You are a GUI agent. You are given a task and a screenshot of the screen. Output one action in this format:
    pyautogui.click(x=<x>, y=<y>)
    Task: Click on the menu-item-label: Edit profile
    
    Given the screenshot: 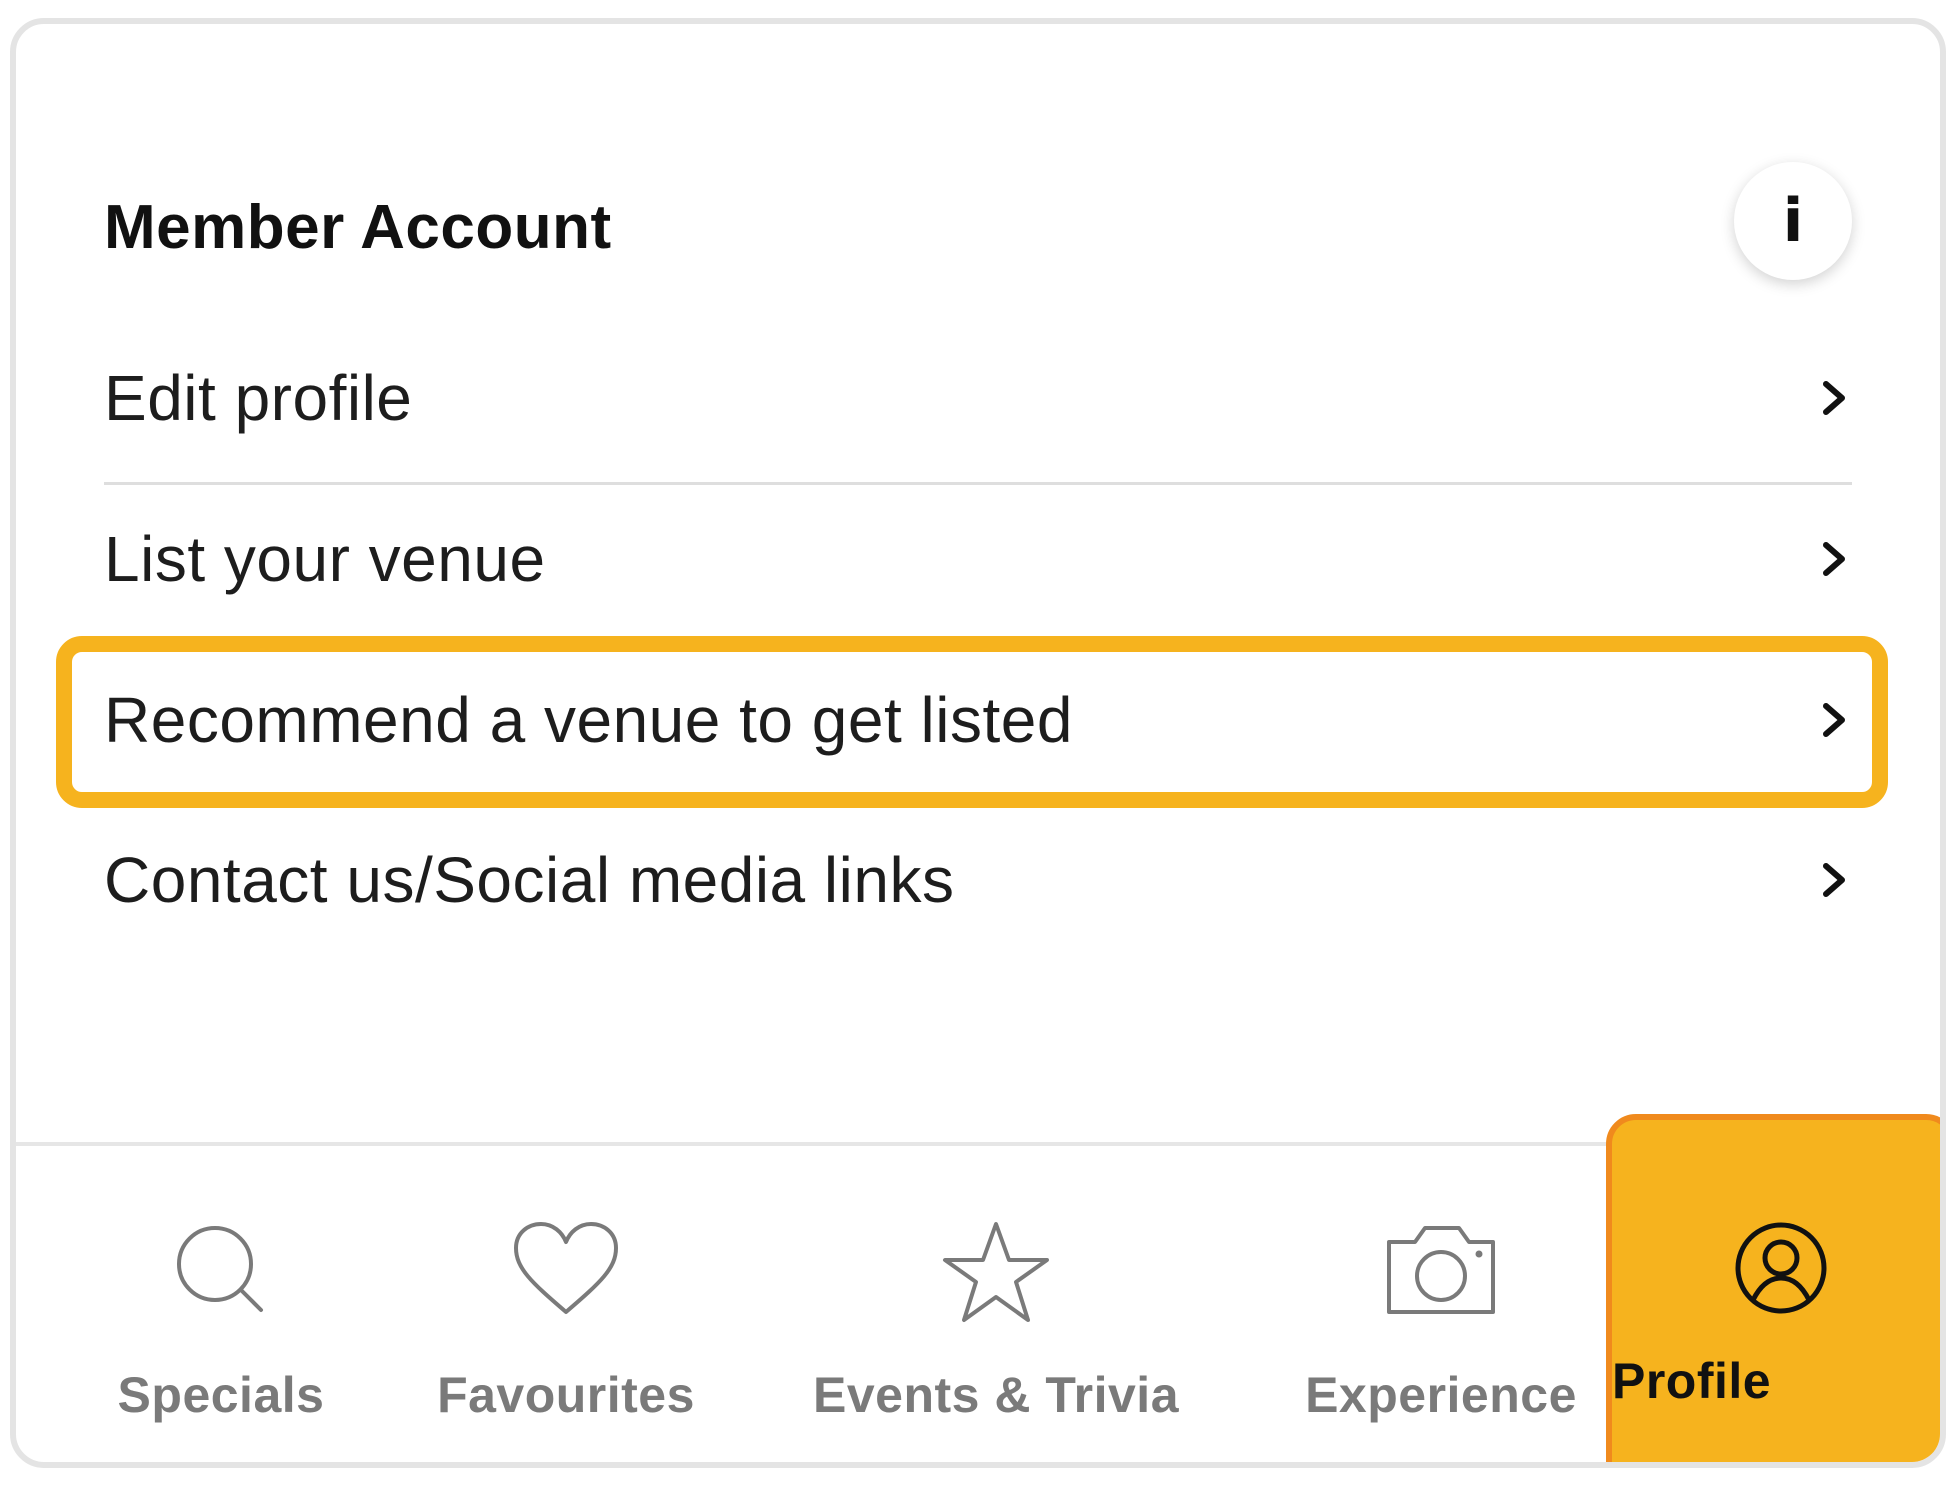 What is the action you would take?
    pyautogui.click(x=258, y=398)
    